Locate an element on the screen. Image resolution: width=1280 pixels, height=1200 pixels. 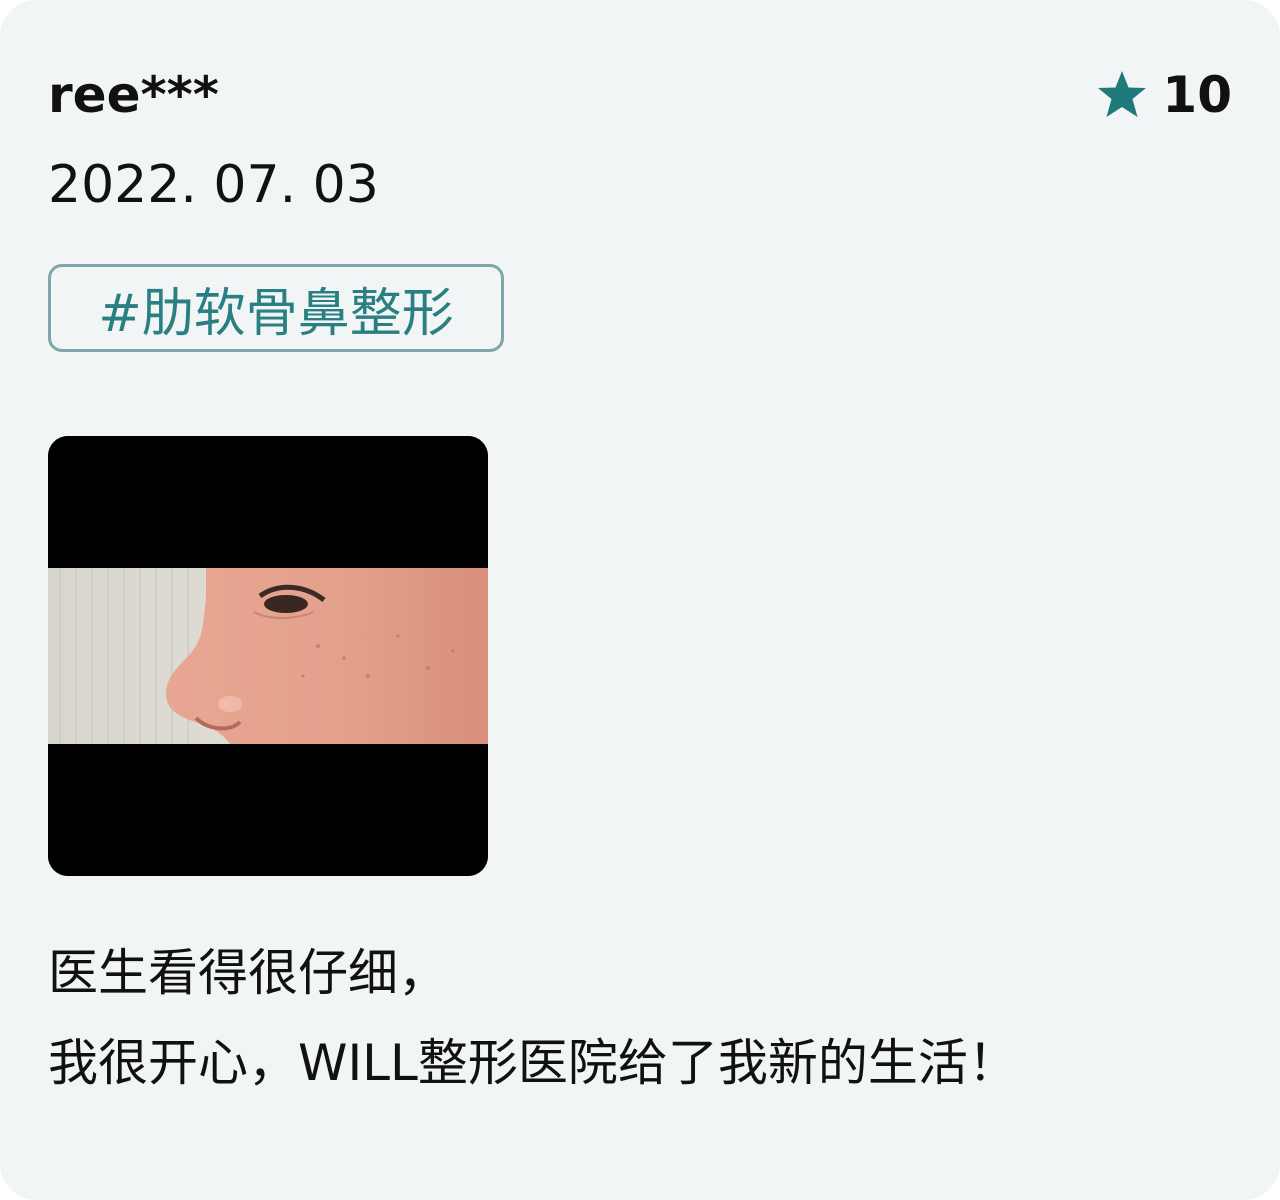
review-text: 医生看得很仔细， 我很开心，WILL整形医院给了我新的生活！ is located at coordinates (638, 1018).